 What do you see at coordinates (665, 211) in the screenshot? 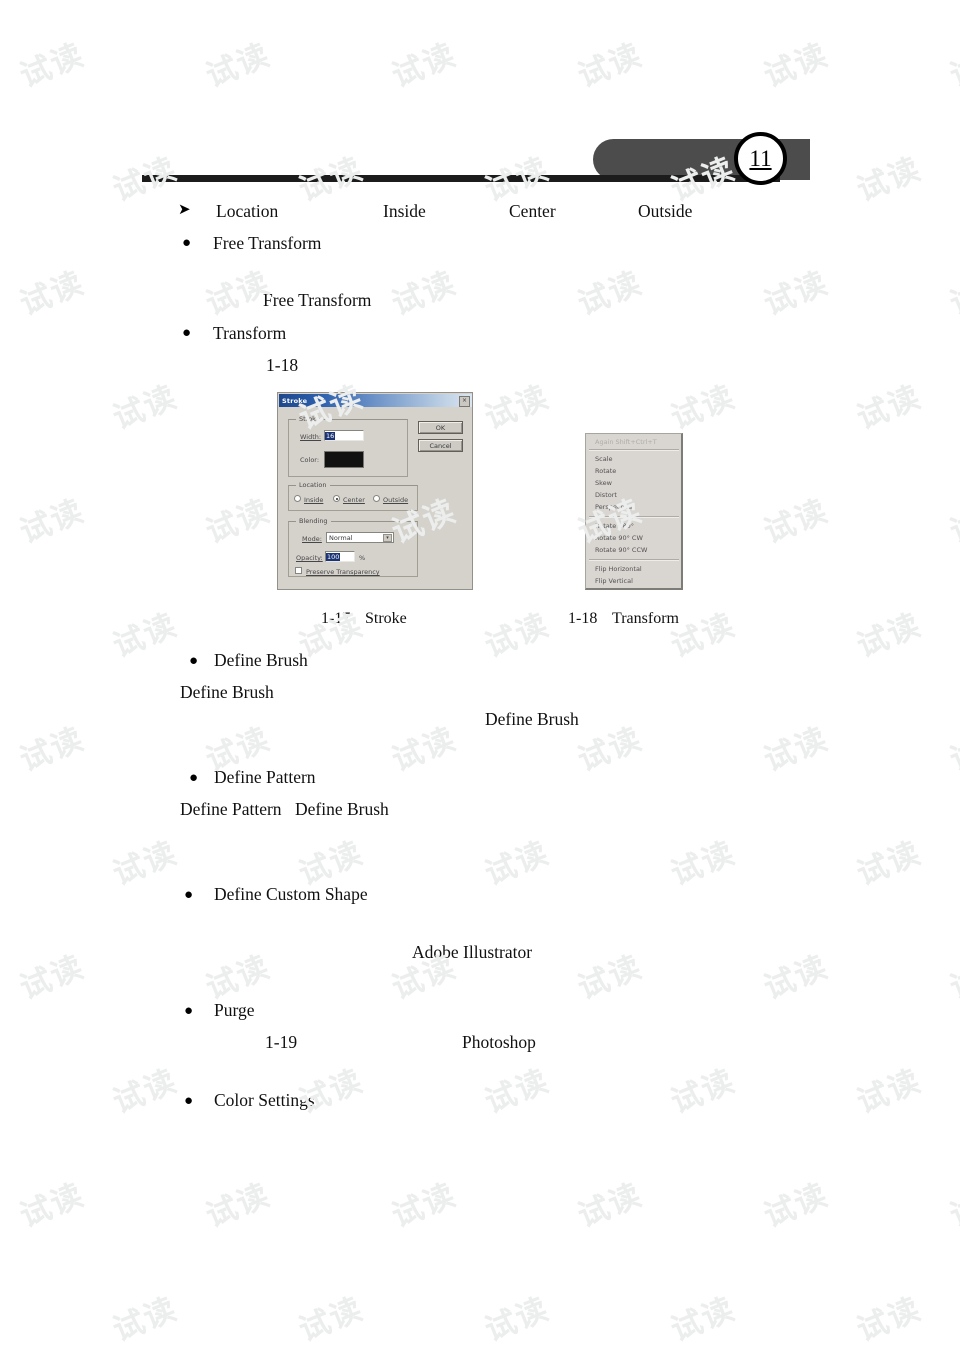
I see `text-location-outside: Outside` at bounding box center [665, 211].